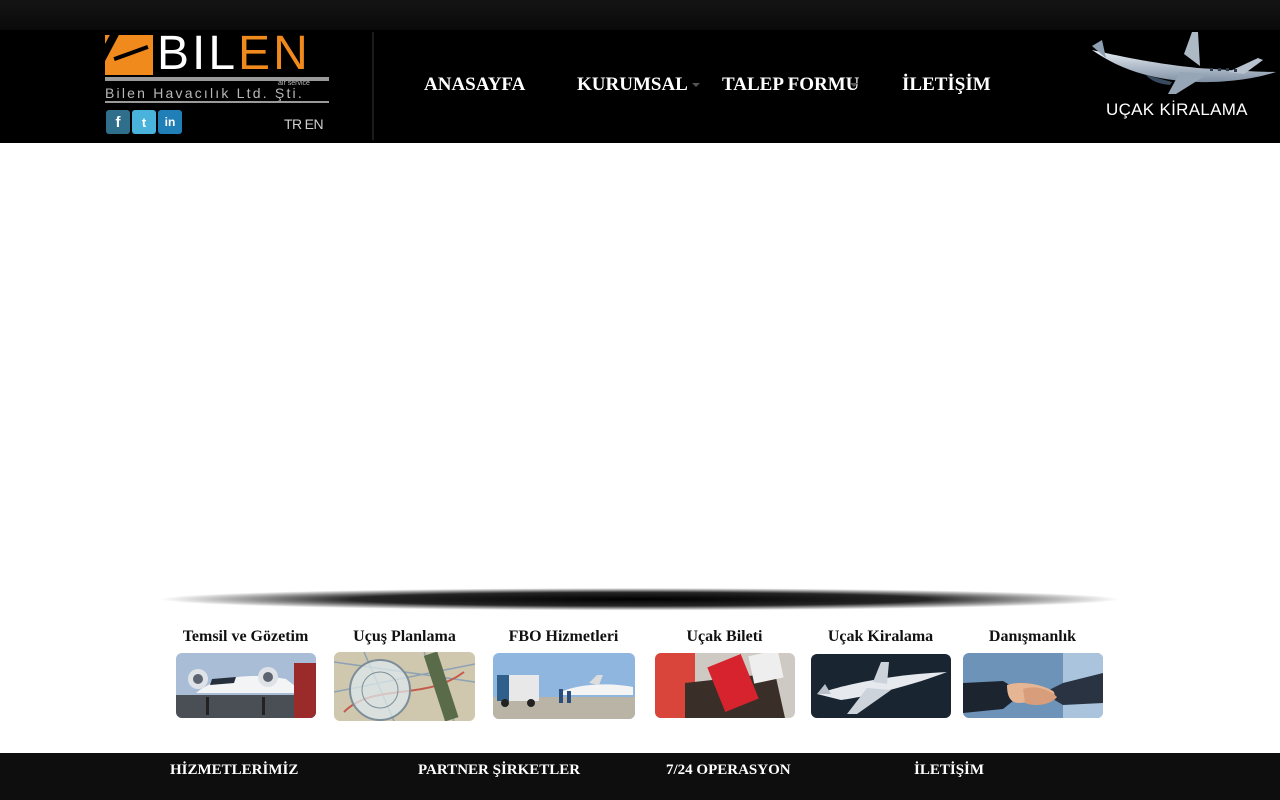 This screenshot has width=1280, height=800. I want to click on service-temsil: Temsil ve Gözetim, so click(245, 637).